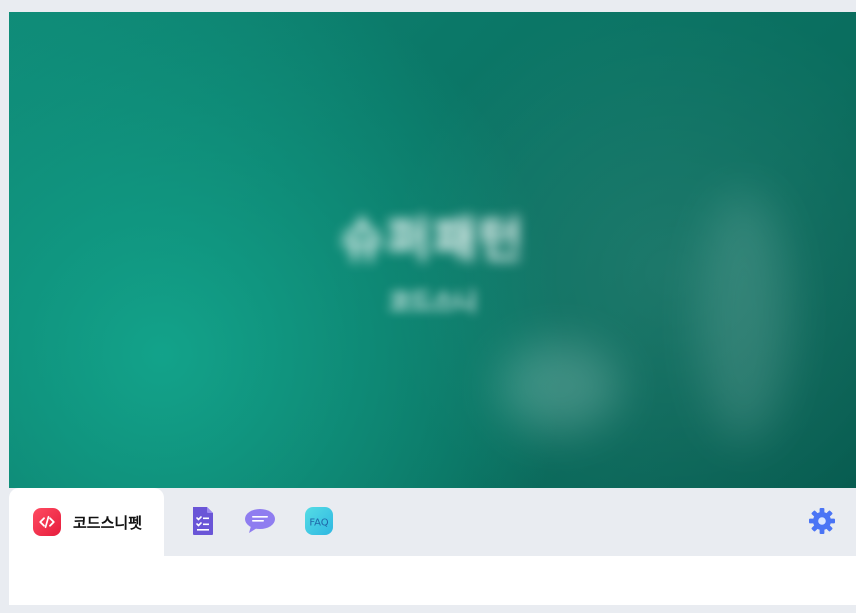  What do you see at coordinates (318, 523) in the screenshot?
I see `faq-icon-label: FAQ` at bounding box center [318, 523].